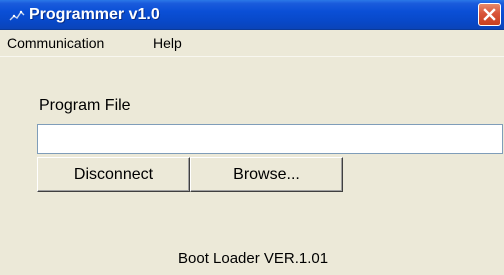 The image size is (504, 275). Describe the element at coordinates (252, 15) in the screenshot. I see `title-bar: Programmer v1.0` at that location.